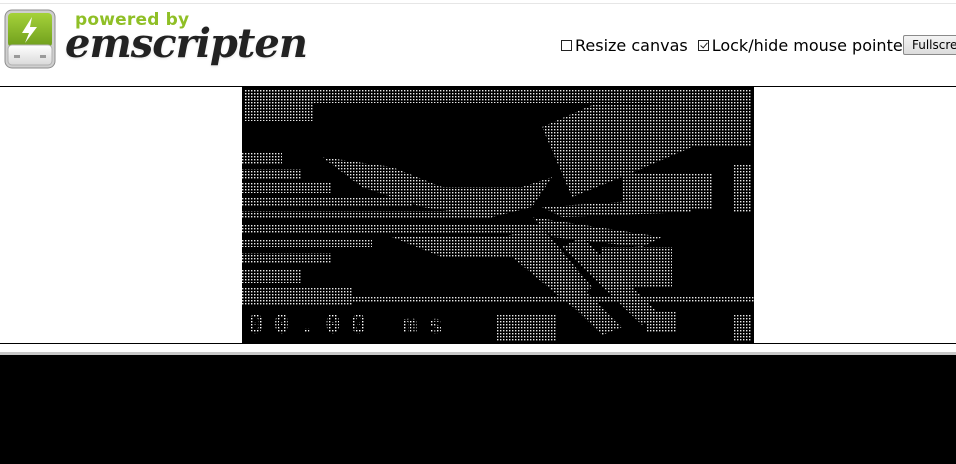 This screenshot has width=956, height=464. Describe the element at coordinates (631, 45) in the screenshot. I see `resize-canvas-label: Resize canvas` at that location.